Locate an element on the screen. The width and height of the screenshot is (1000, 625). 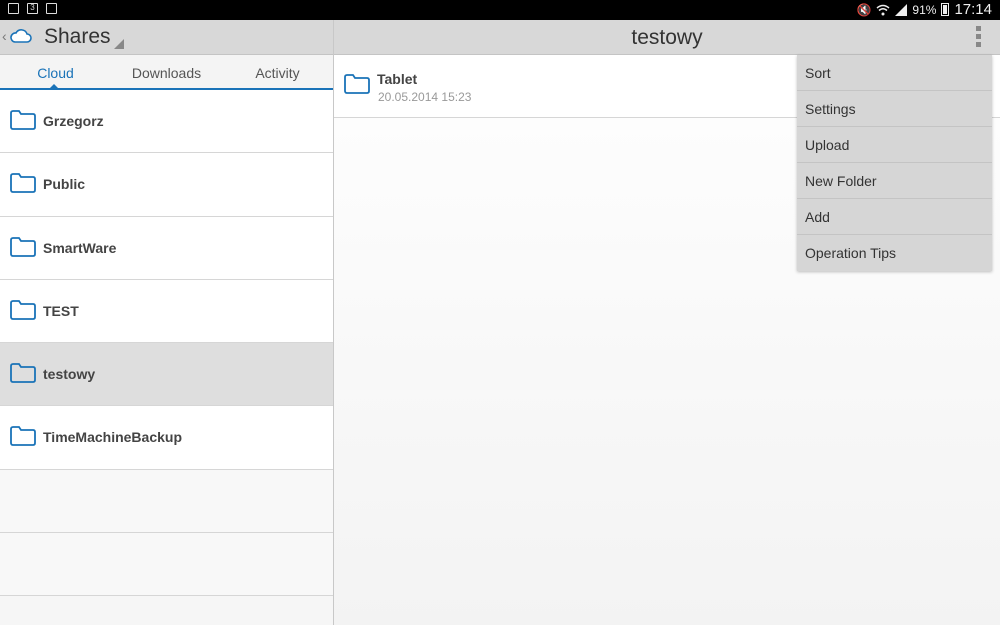
calendar-icon: 3 is located at coordinates (32, 8).